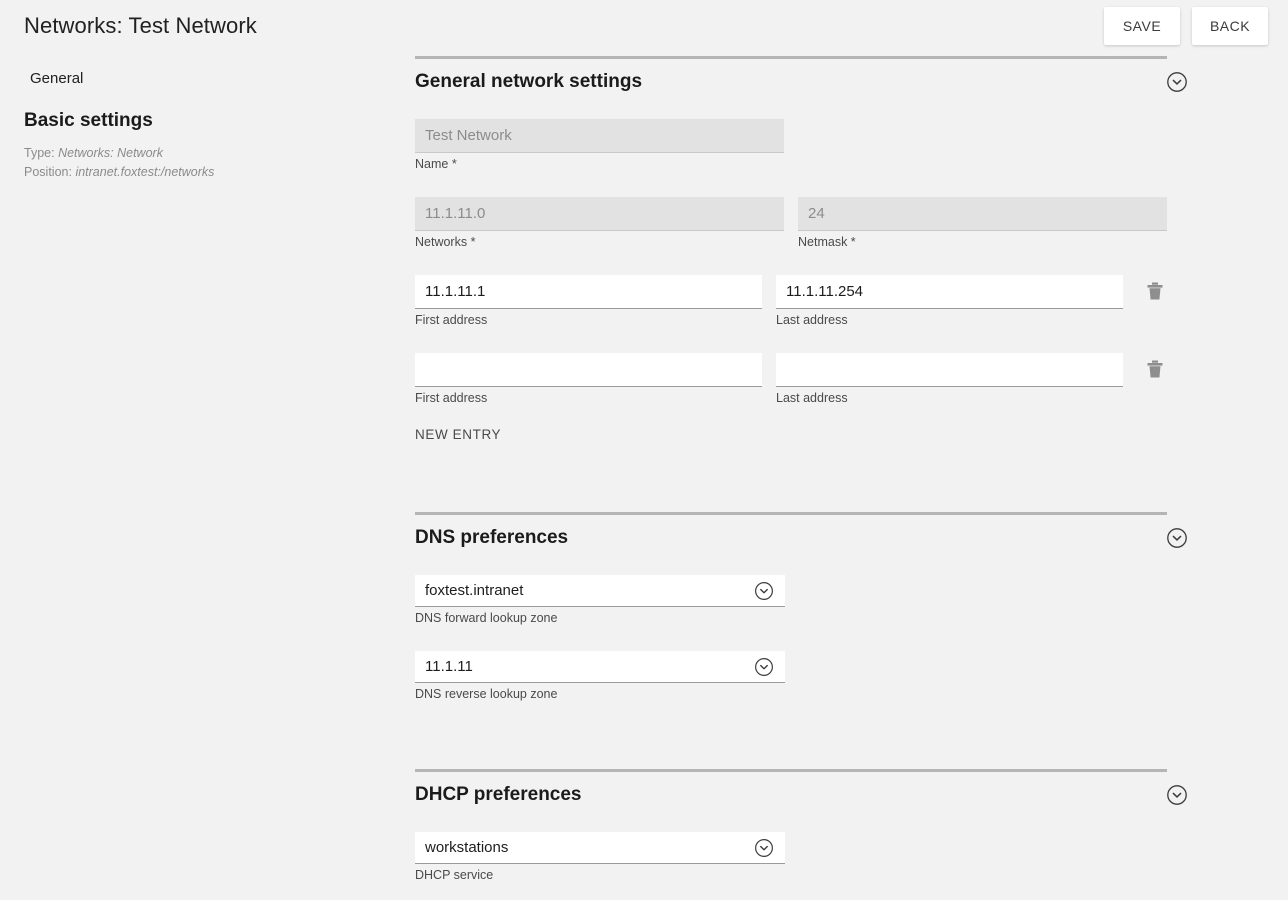 The width and height of the screenshot is (1288, 900). Describe the element at coordinates (110, 153) in the screenshot. I see `metadata-type-value: Networks: Network` at that location.